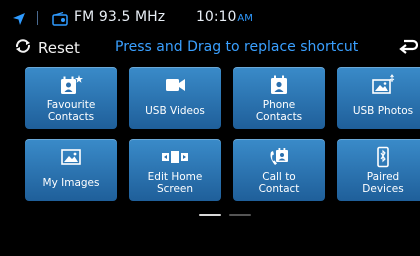 Image resolution: width=420 pixels, height=256 pixels. I want to click on page-indicator, so click(210, 216).